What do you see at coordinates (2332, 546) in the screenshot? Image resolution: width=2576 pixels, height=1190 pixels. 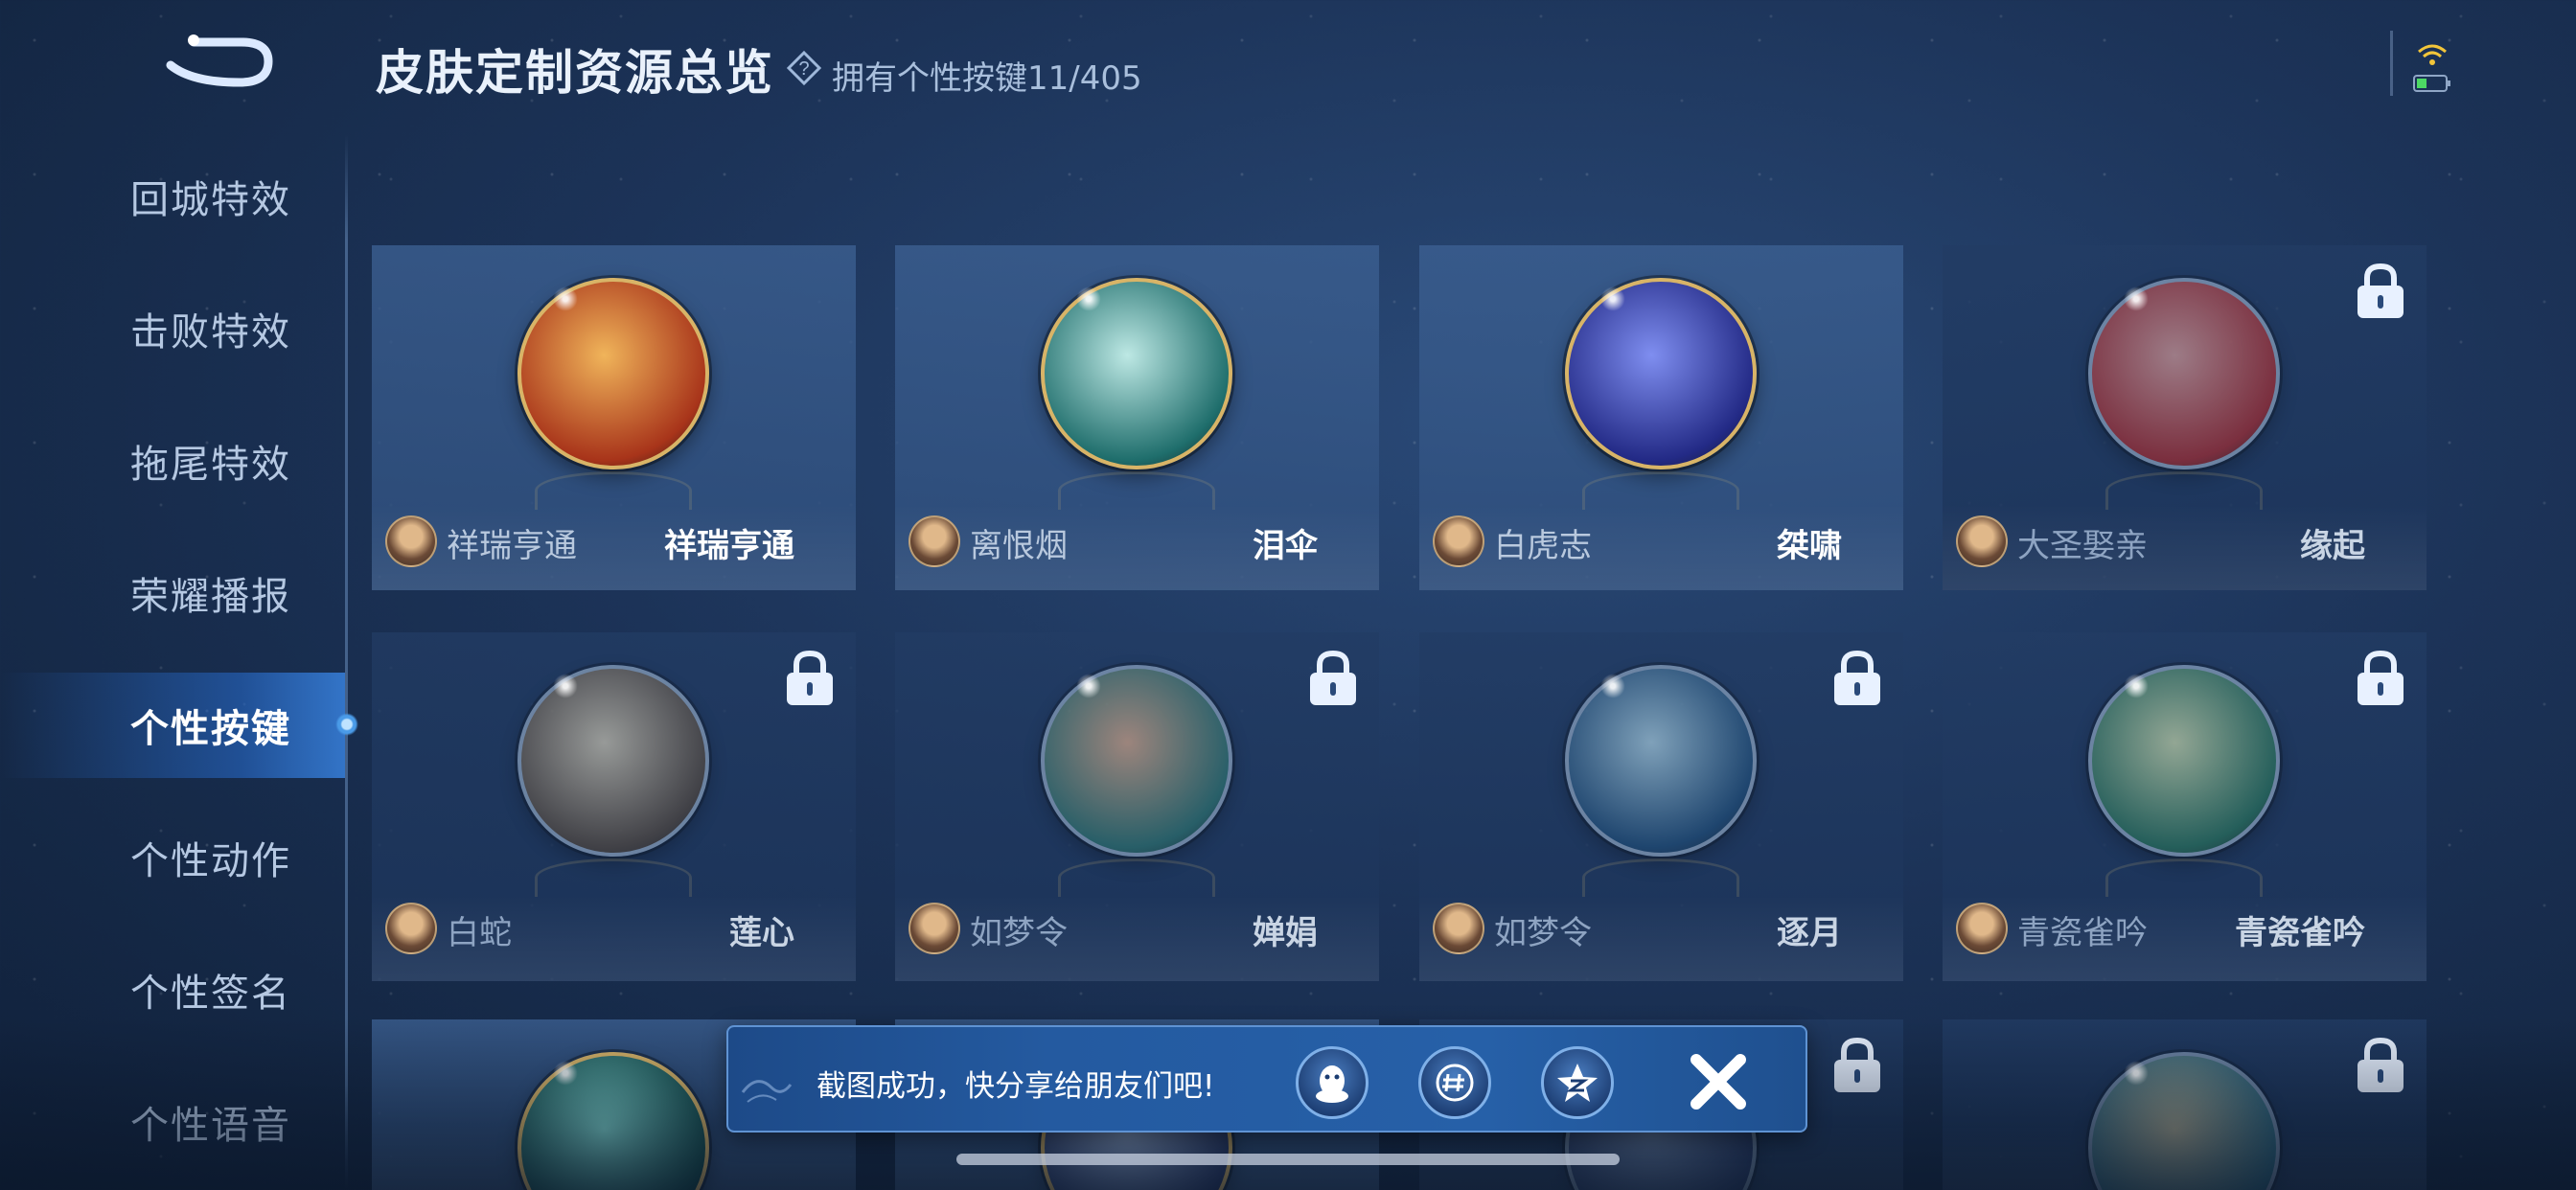 I see `skin-name: 缘起` at bounding box center [2332, 546].